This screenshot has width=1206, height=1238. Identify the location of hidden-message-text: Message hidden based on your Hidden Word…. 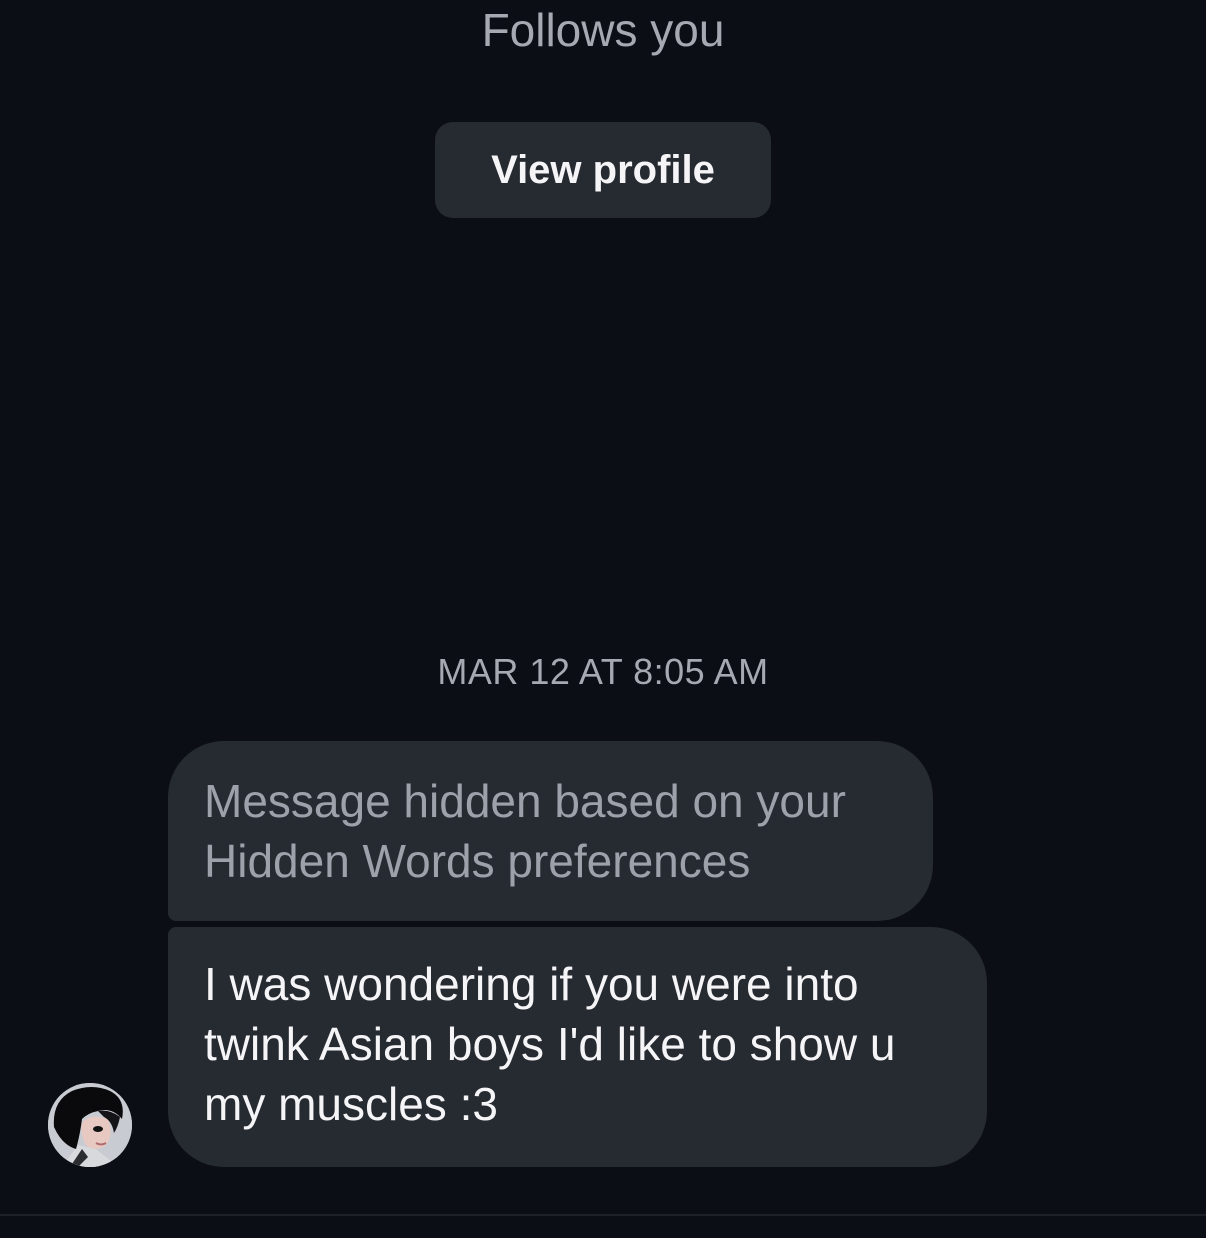
(525, 831).